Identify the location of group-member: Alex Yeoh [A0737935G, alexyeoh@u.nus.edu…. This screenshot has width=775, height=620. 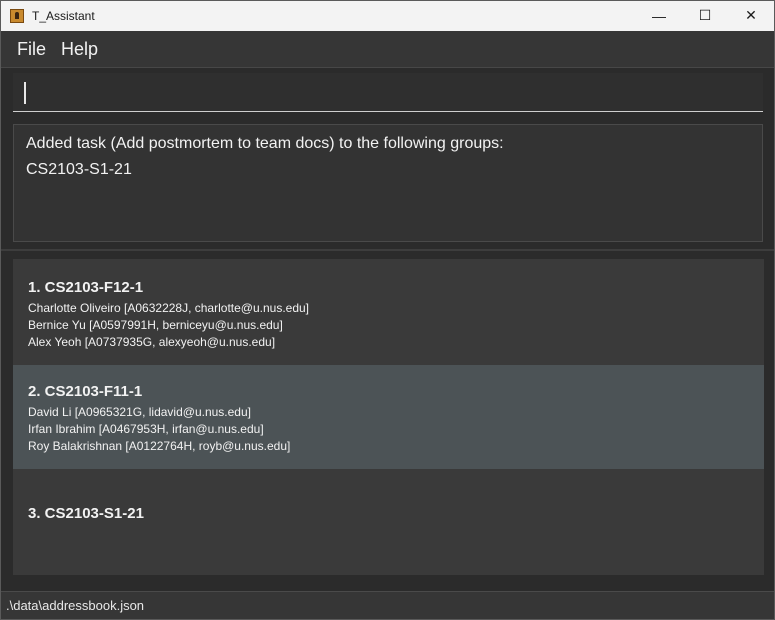
(152, 342).